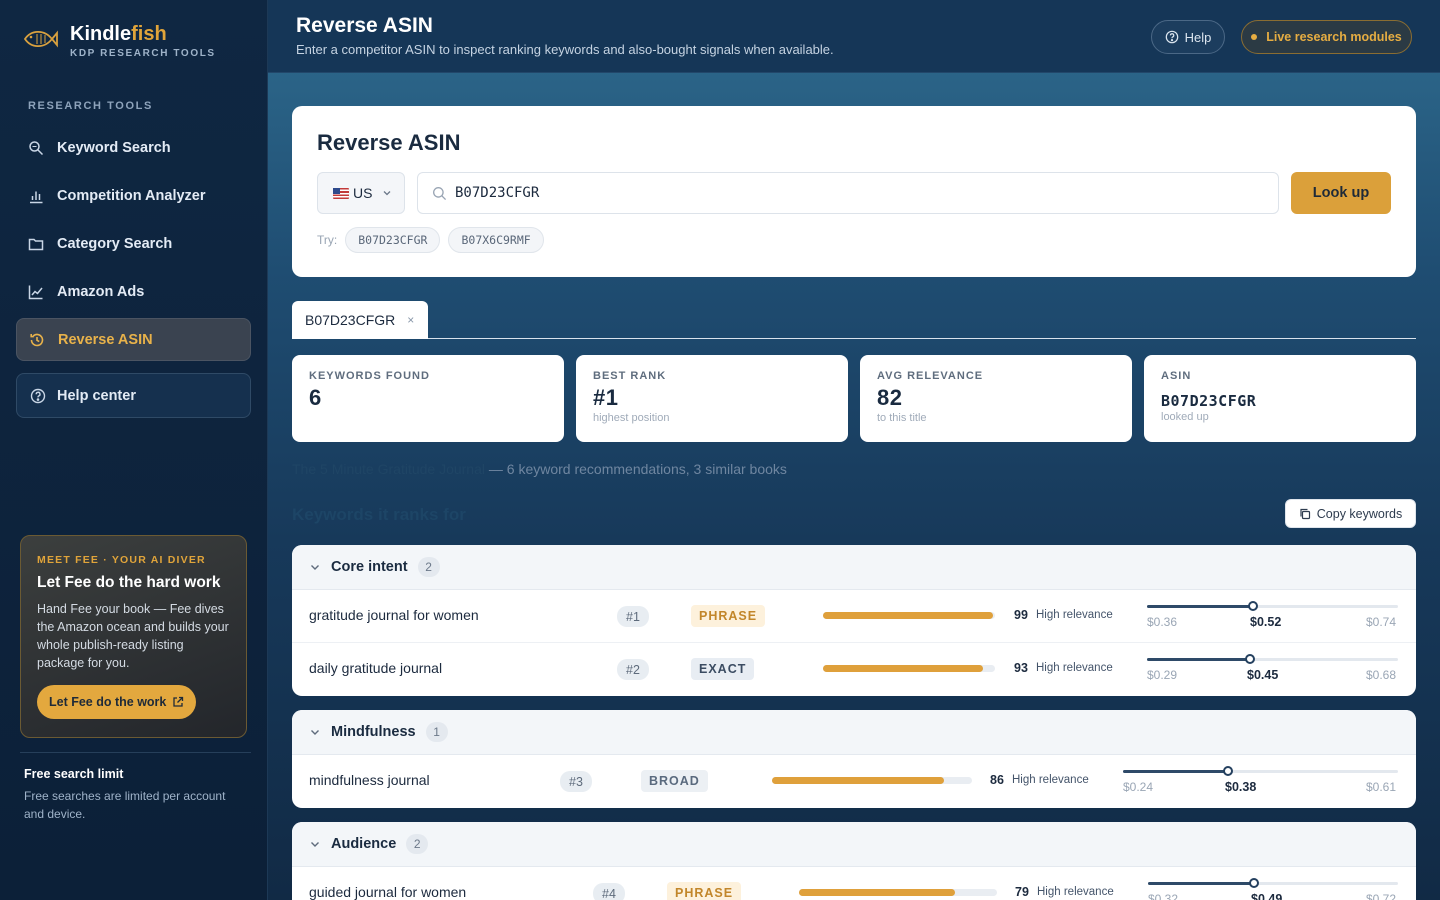  What do you see at coordinates (388, 469) in the screenshot?
I see `book-title: The 5 Minute Gratitude Journal` at bounding box center [388, 469].